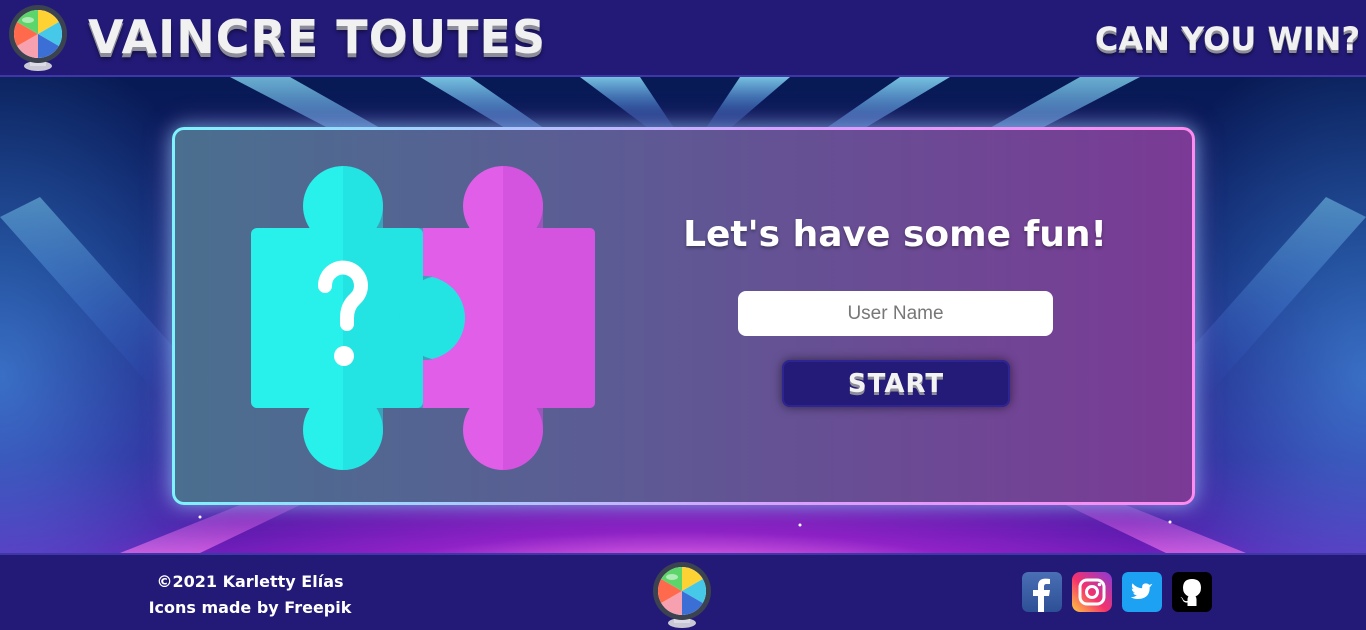 The width and height of the screenshot is (1366, 630). I want to click on facebook-icon, so click(1042, 592).